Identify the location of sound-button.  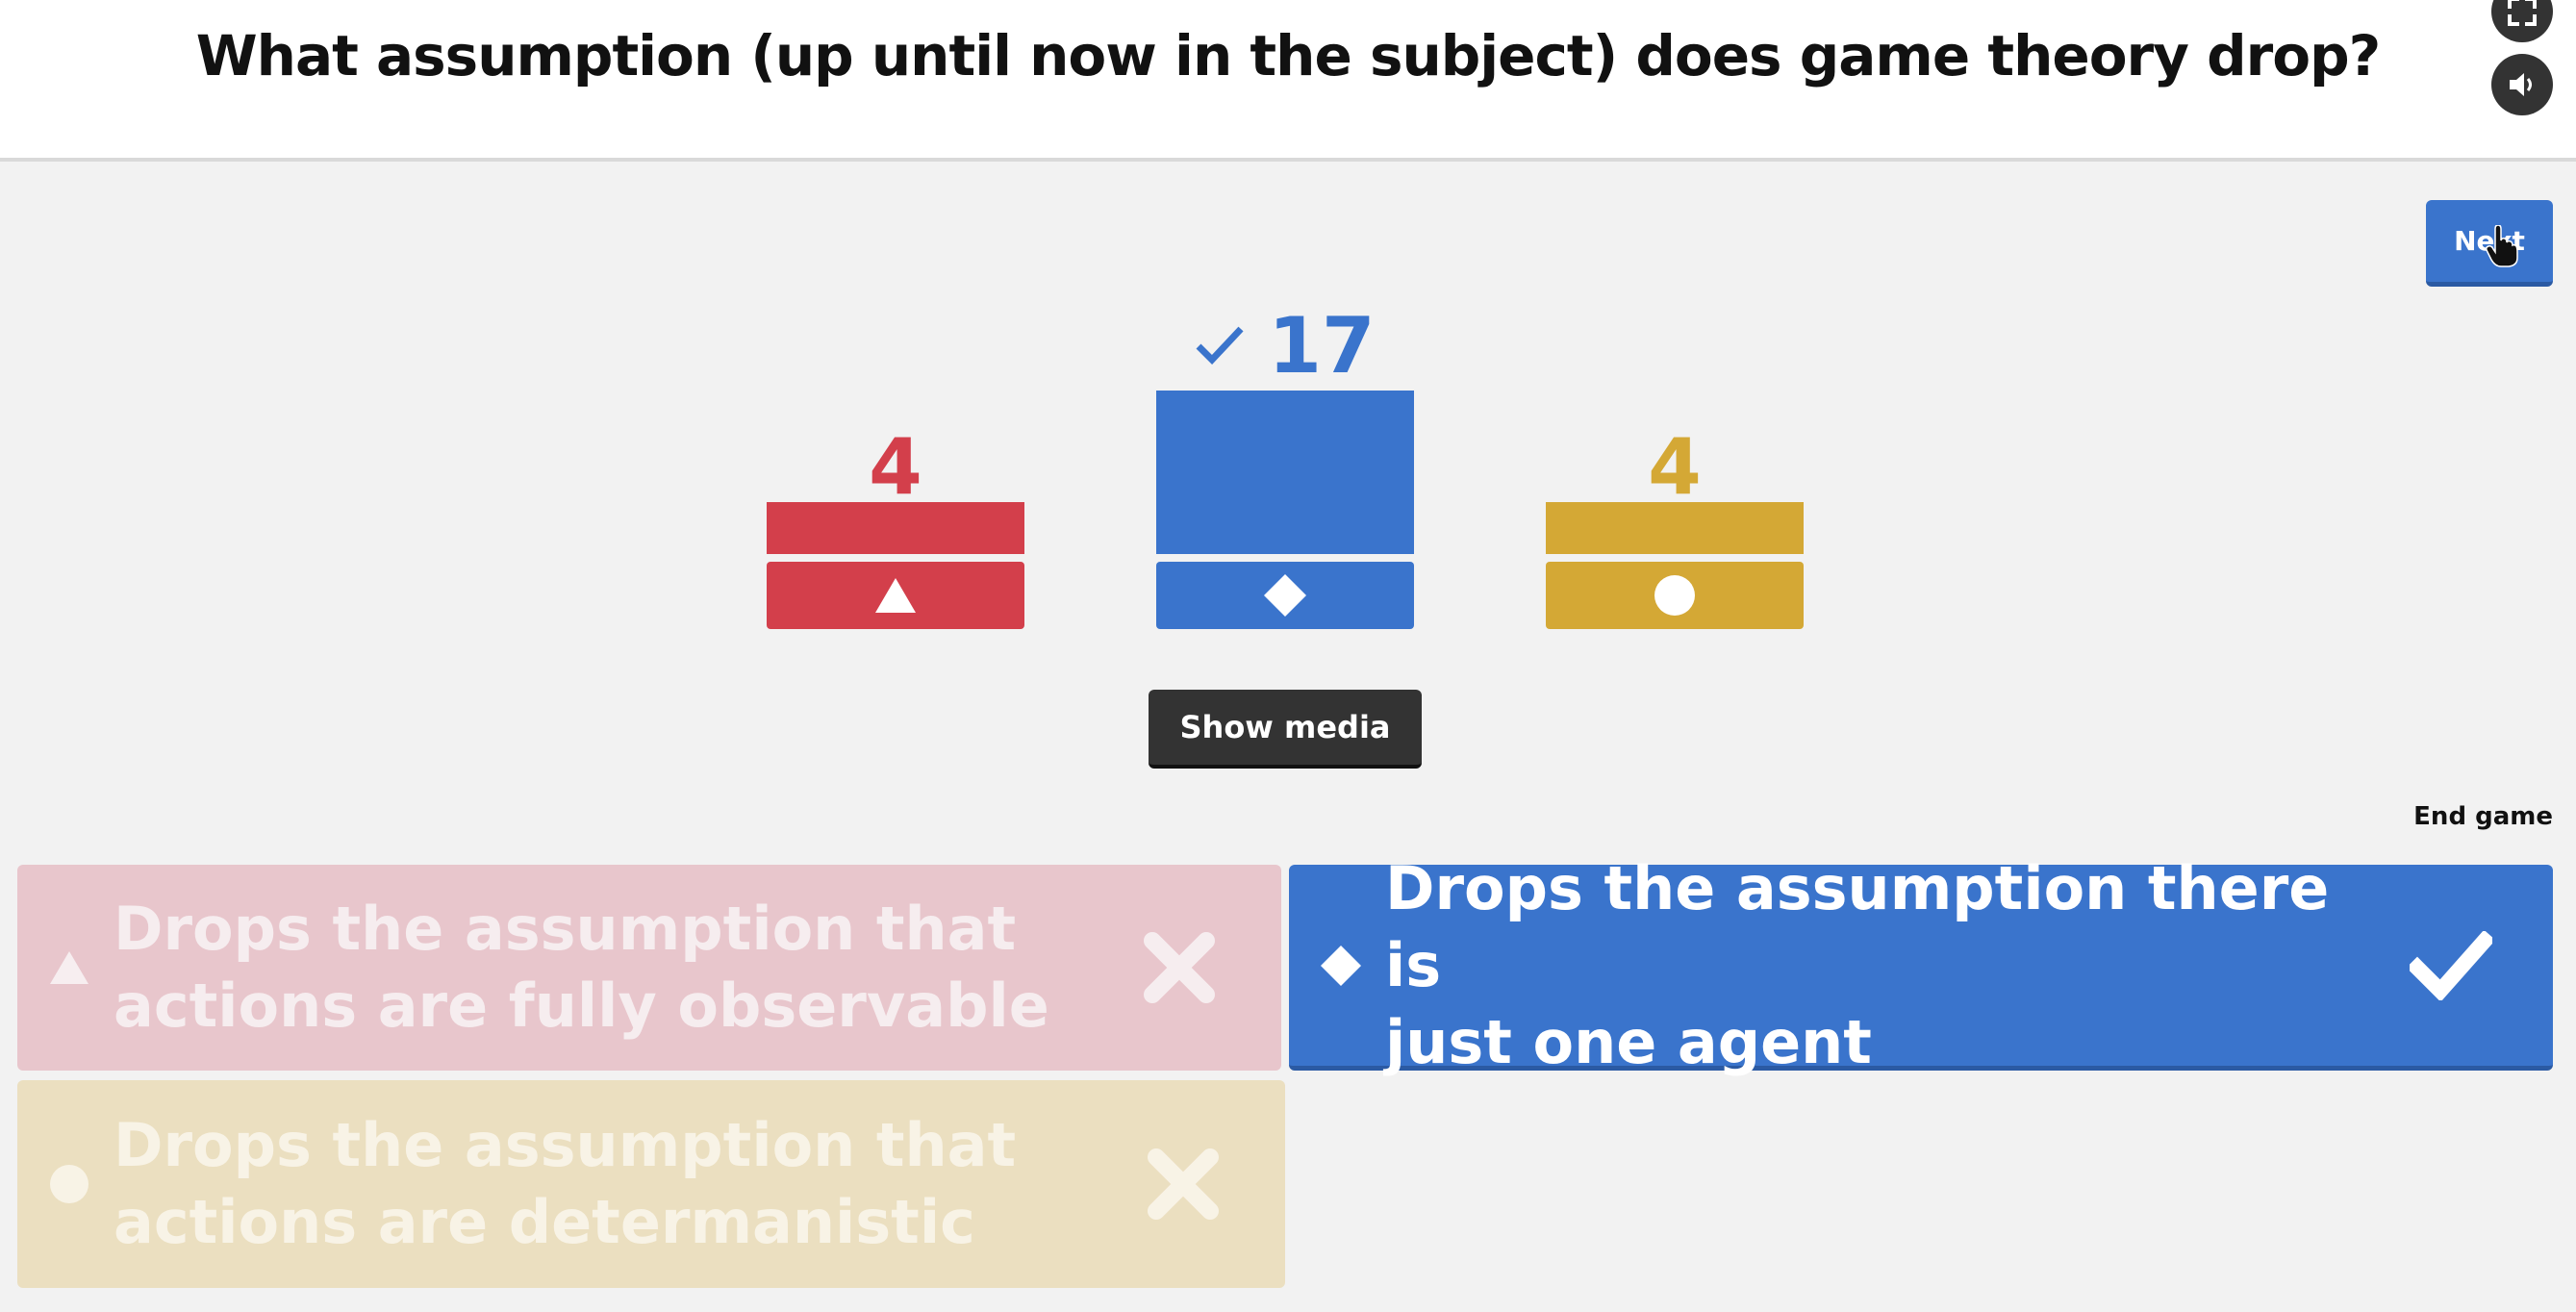
(2522, 84).